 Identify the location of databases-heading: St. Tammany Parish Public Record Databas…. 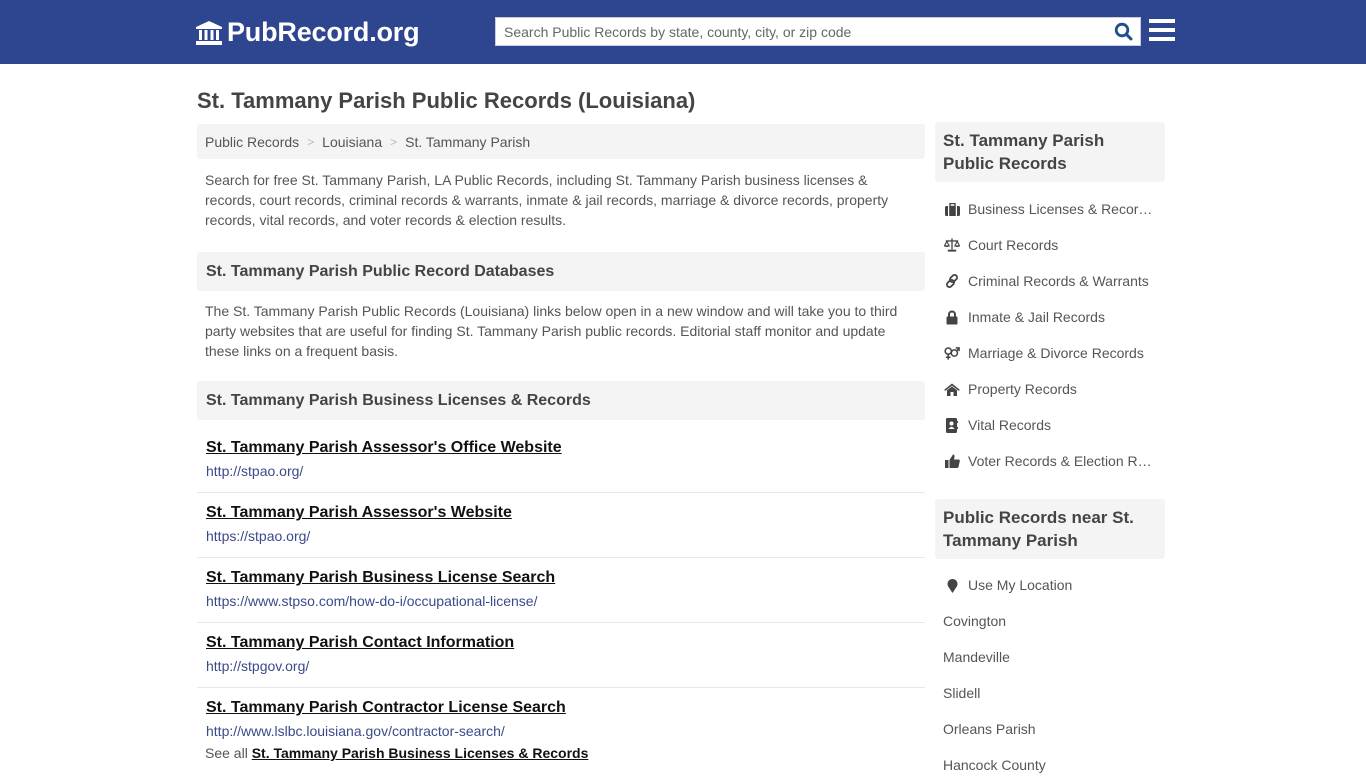
(561, 271).